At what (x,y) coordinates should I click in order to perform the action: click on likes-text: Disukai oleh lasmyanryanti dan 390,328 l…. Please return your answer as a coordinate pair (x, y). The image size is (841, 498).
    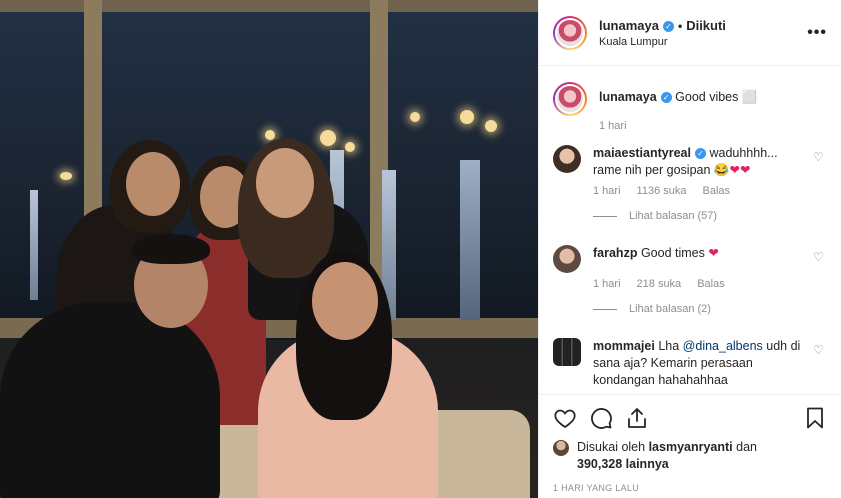
    Looking at the image, I should click on (667, 456).